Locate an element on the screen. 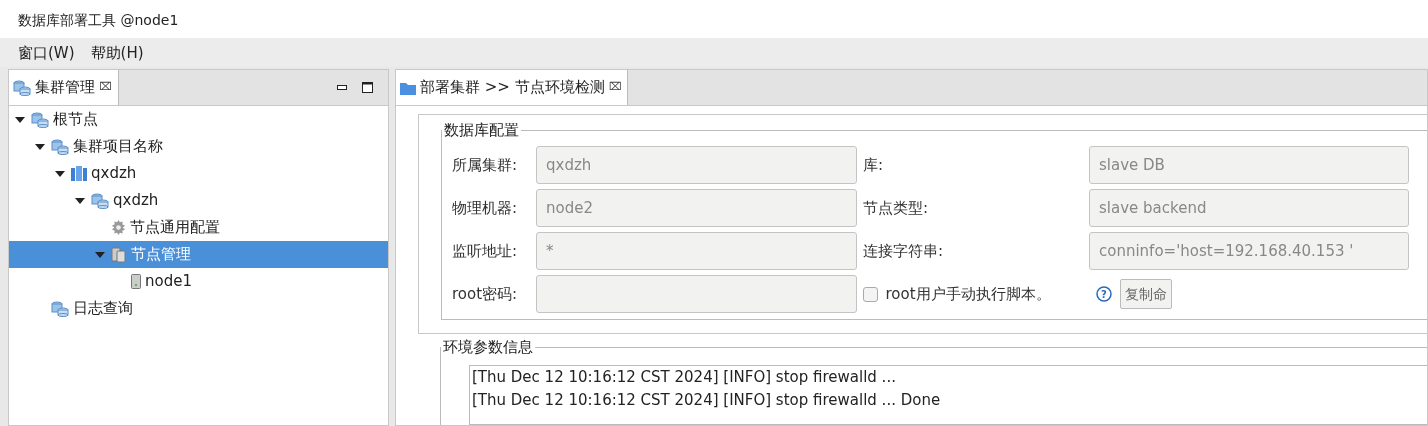 The height and width of the screenshot is (426, 1428). help-icon: ? is located at coordinates (1104, 294).